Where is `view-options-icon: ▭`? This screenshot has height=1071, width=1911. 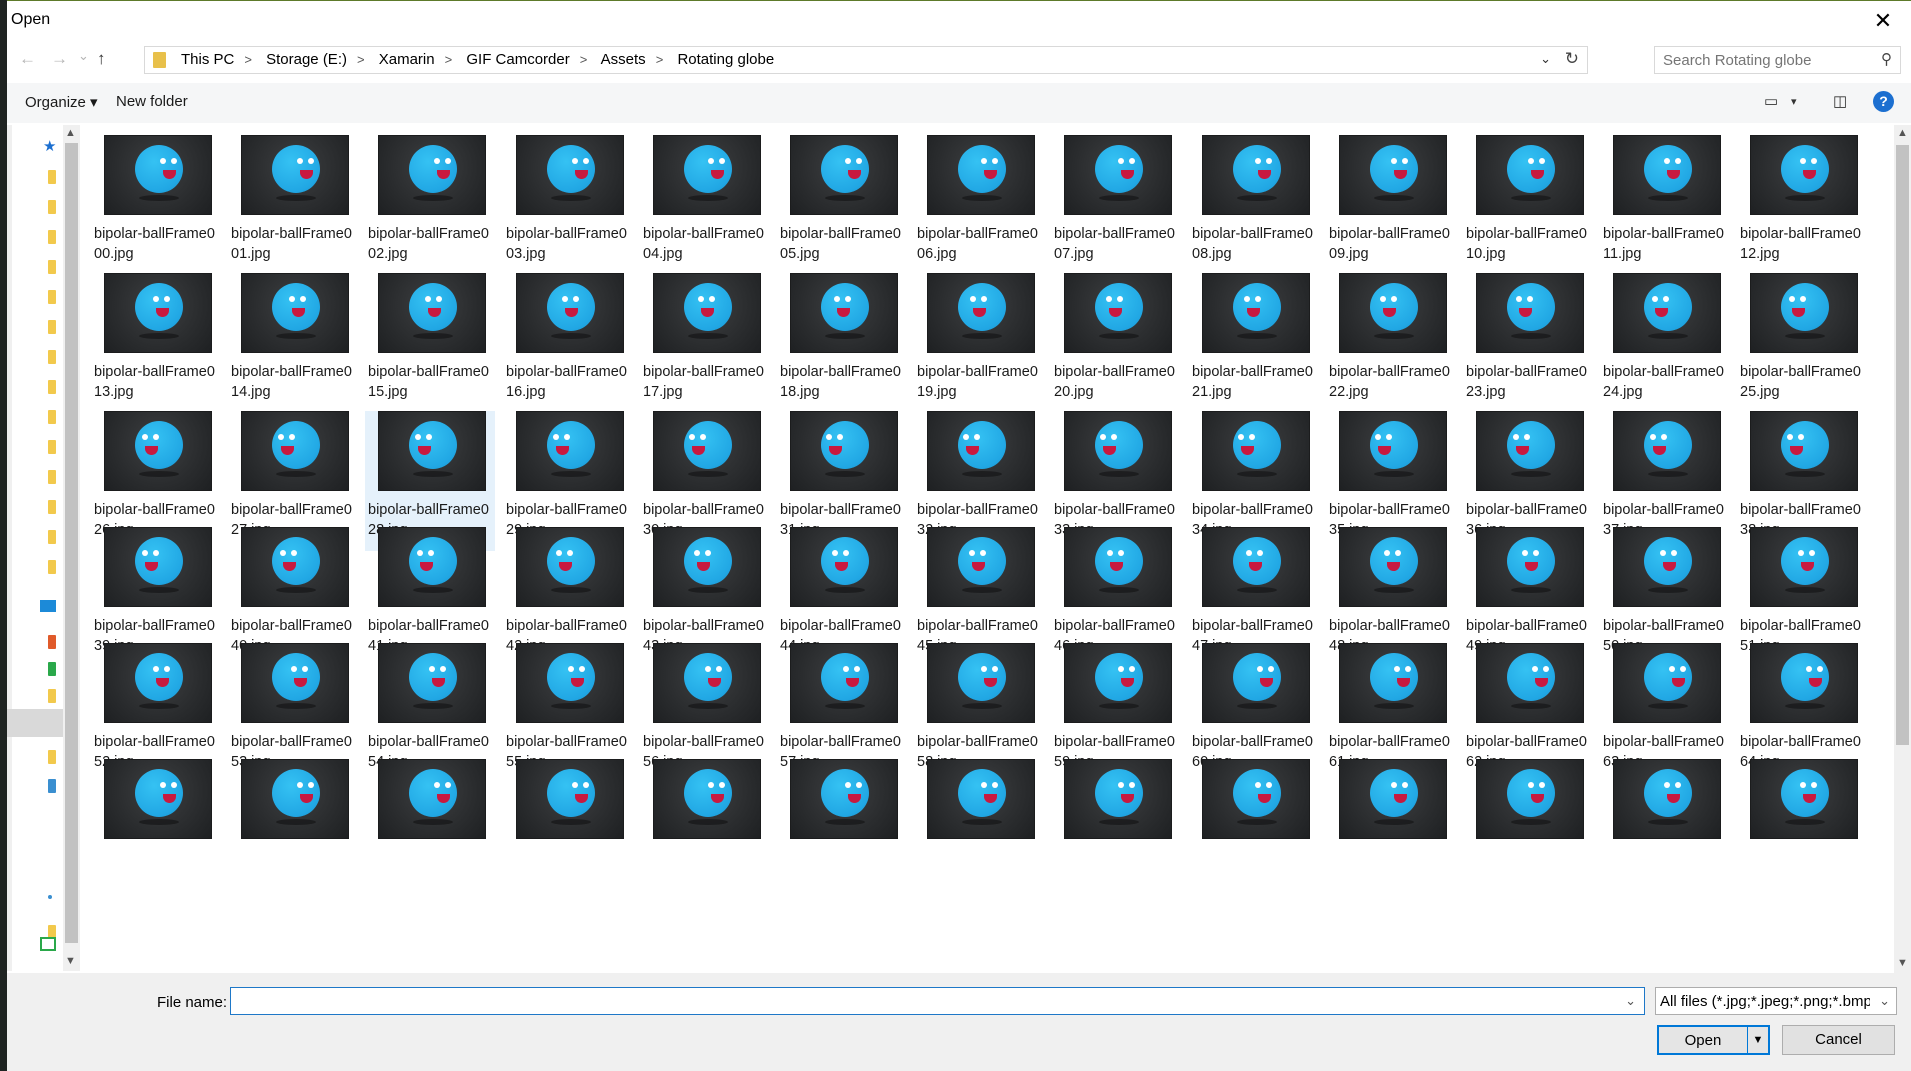 view-options-icon: ▭ is located at coordinates (1771, 101).